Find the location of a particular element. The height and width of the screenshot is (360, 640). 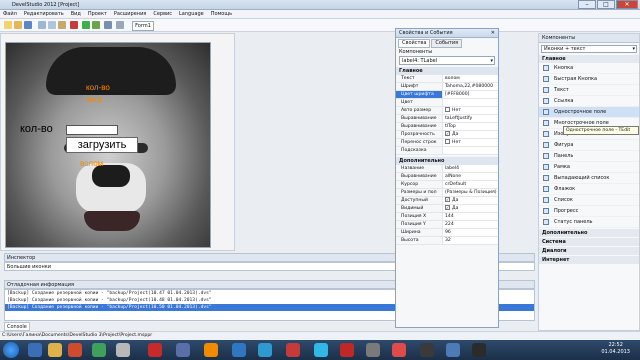

property-value: Tahoma,22,#080000 is located at coordinates (470, 86).